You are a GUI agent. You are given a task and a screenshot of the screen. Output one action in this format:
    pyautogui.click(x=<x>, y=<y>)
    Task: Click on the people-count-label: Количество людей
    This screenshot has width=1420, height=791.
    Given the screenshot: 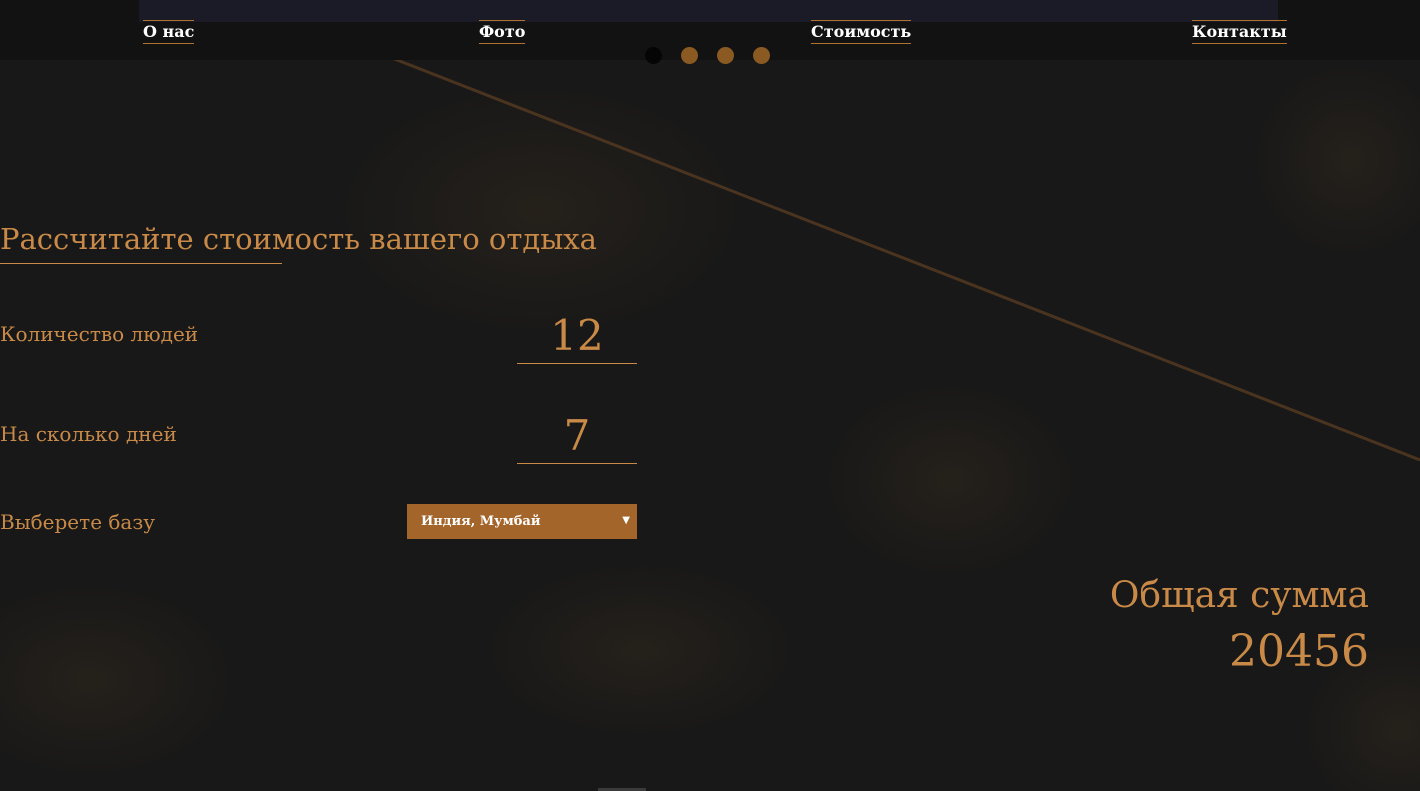 What is the action you would take?
    pyautogui.click(x=99, y=334)
    